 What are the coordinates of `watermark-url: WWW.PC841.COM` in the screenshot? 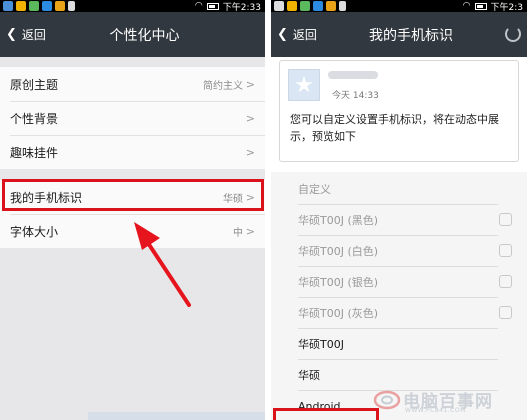 It's located at (435, 410).